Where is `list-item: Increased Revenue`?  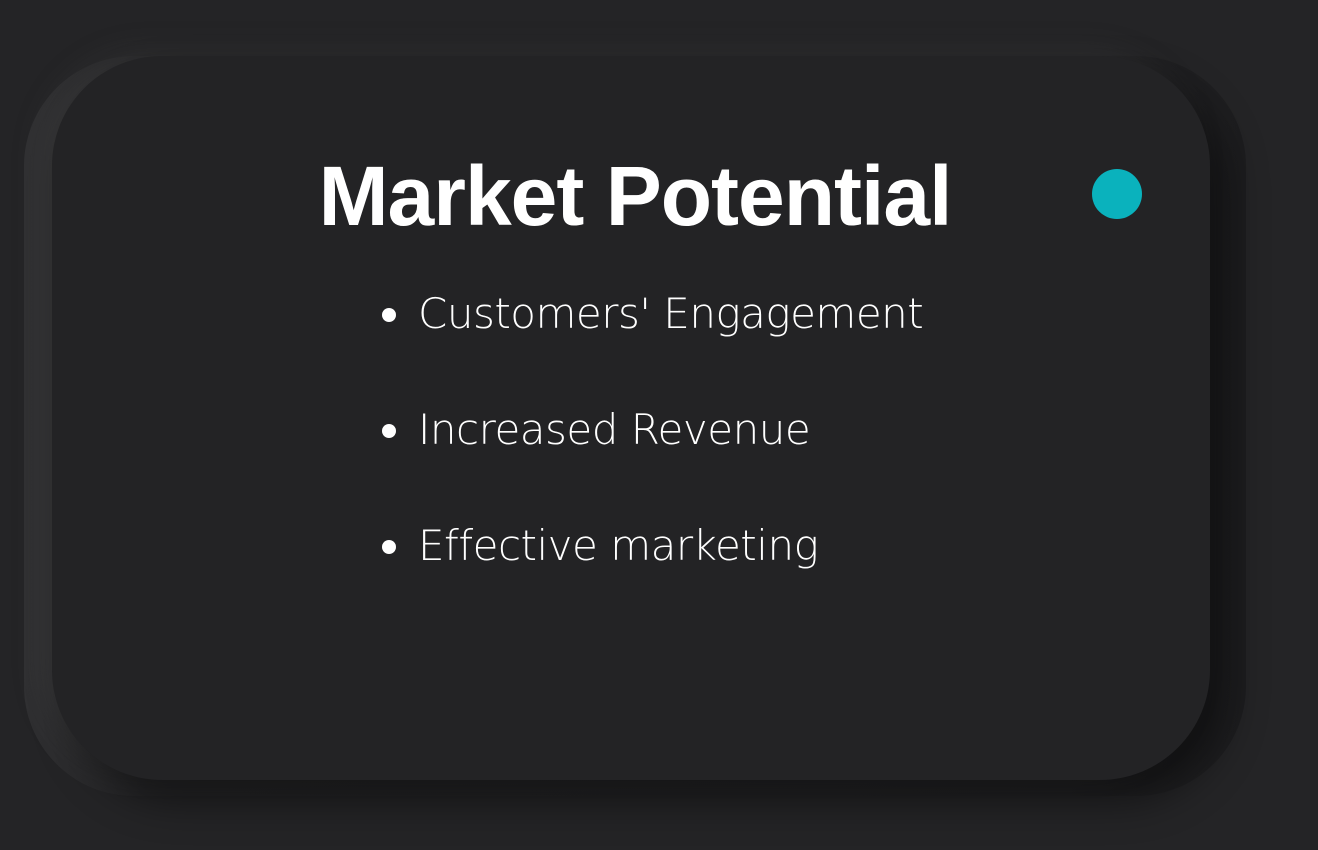
list-item: Increased Revenue is located at coordinates (652, 458).